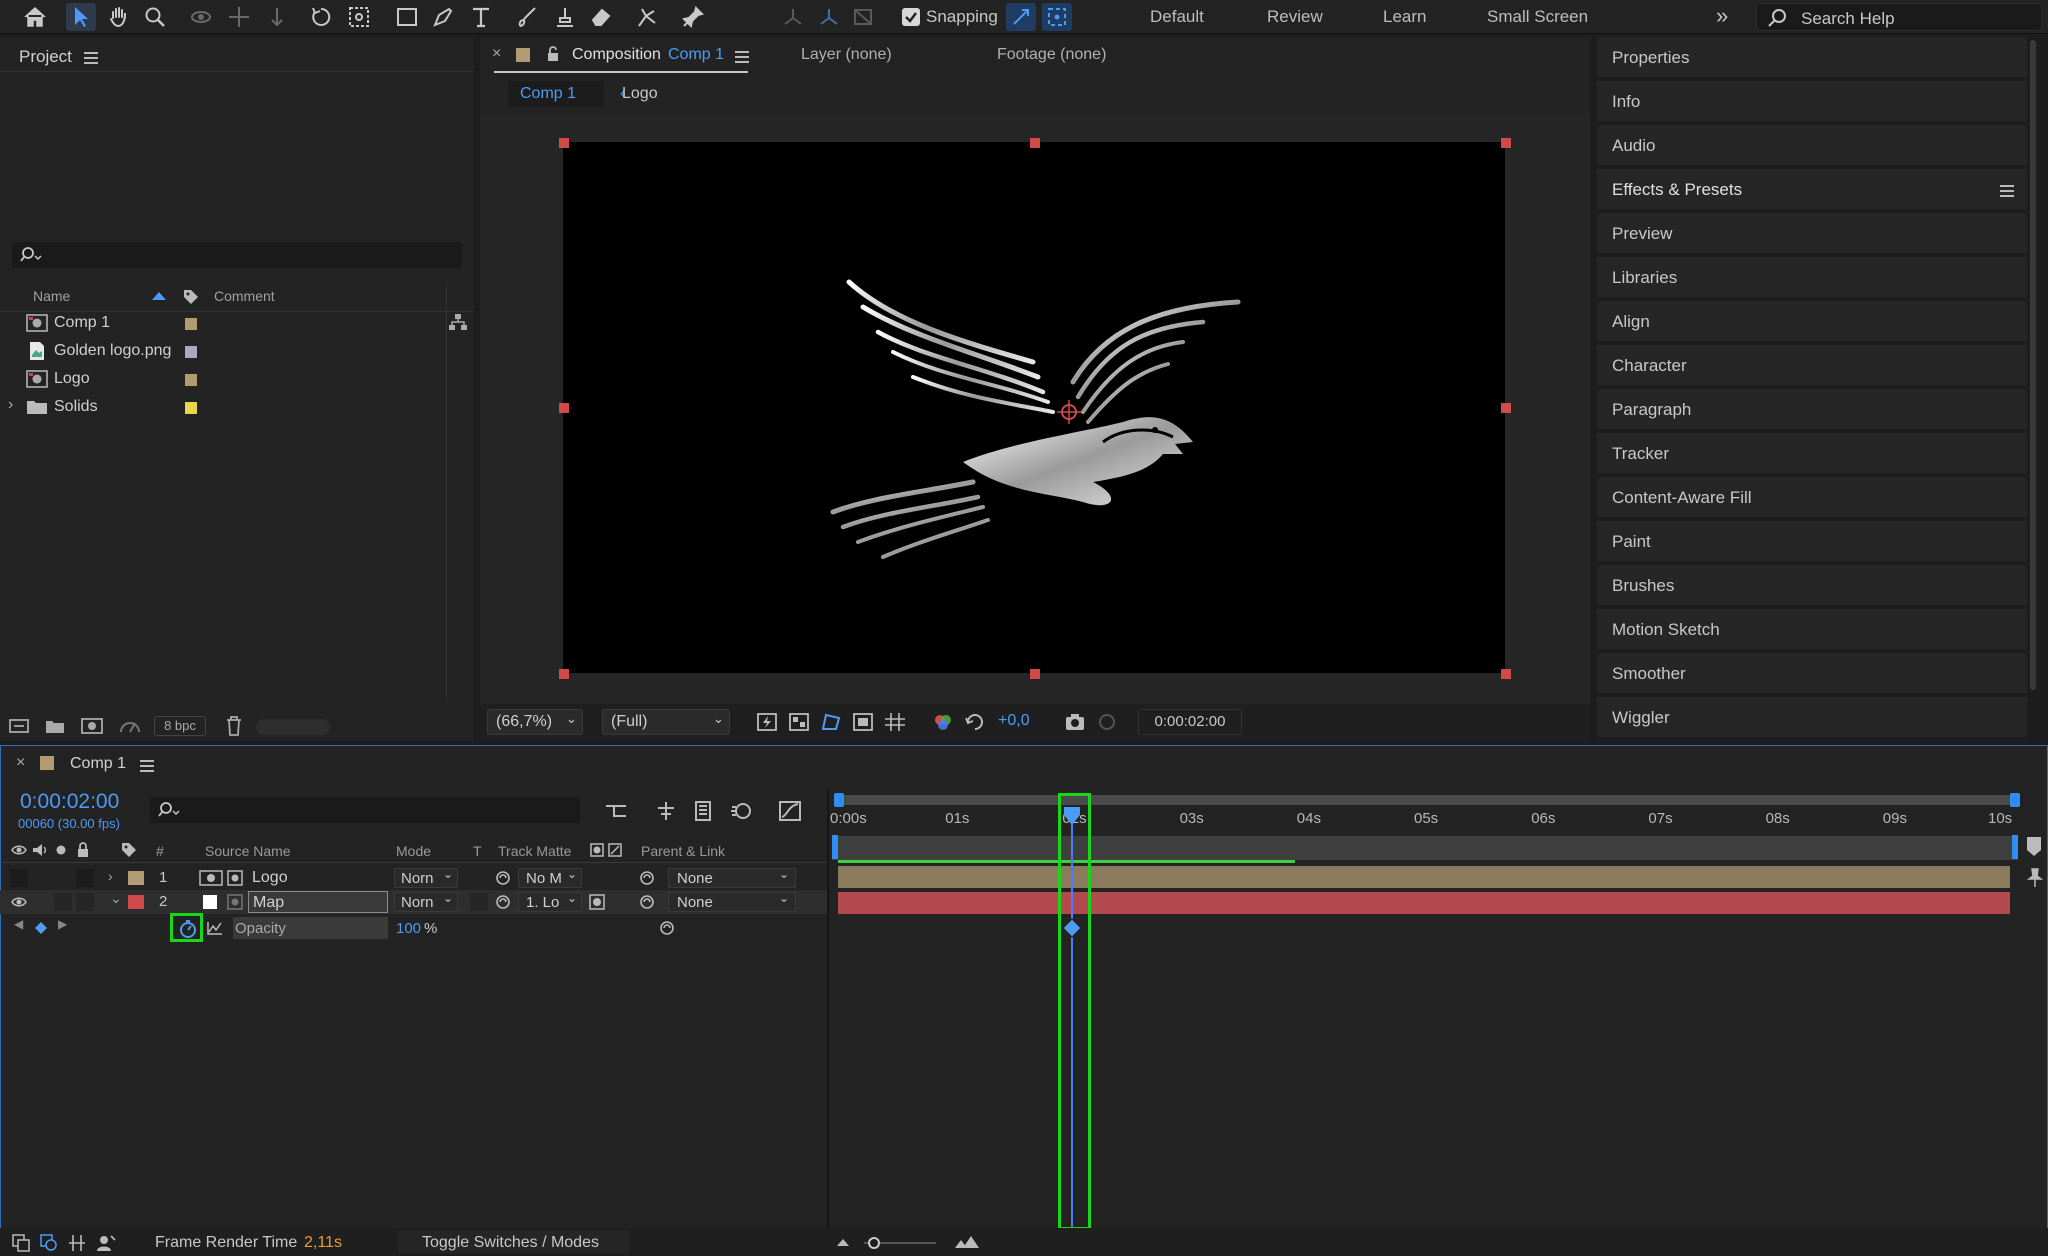  Describe the element at coordinates (1899, 17) in the screenshot. I see `search-help-input: Search Help` at that location.